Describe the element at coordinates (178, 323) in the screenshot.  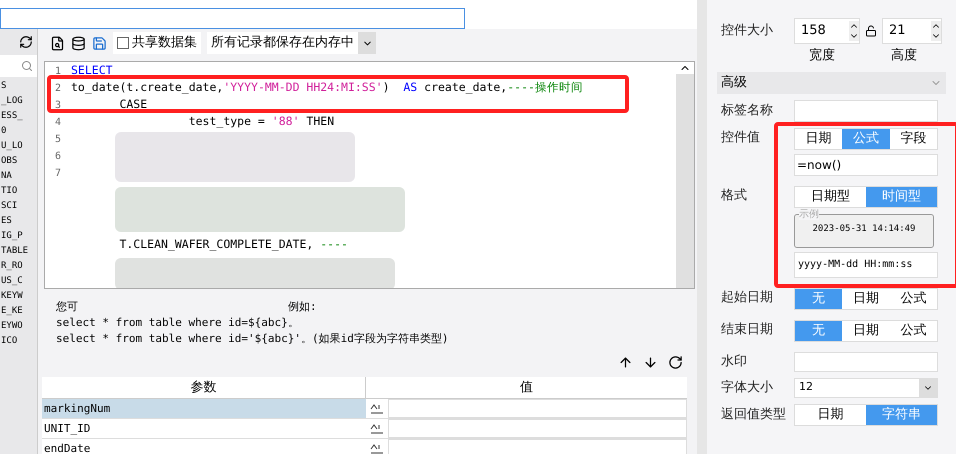
I see `hint-text: select * from table where id=${abc}。` at that location.